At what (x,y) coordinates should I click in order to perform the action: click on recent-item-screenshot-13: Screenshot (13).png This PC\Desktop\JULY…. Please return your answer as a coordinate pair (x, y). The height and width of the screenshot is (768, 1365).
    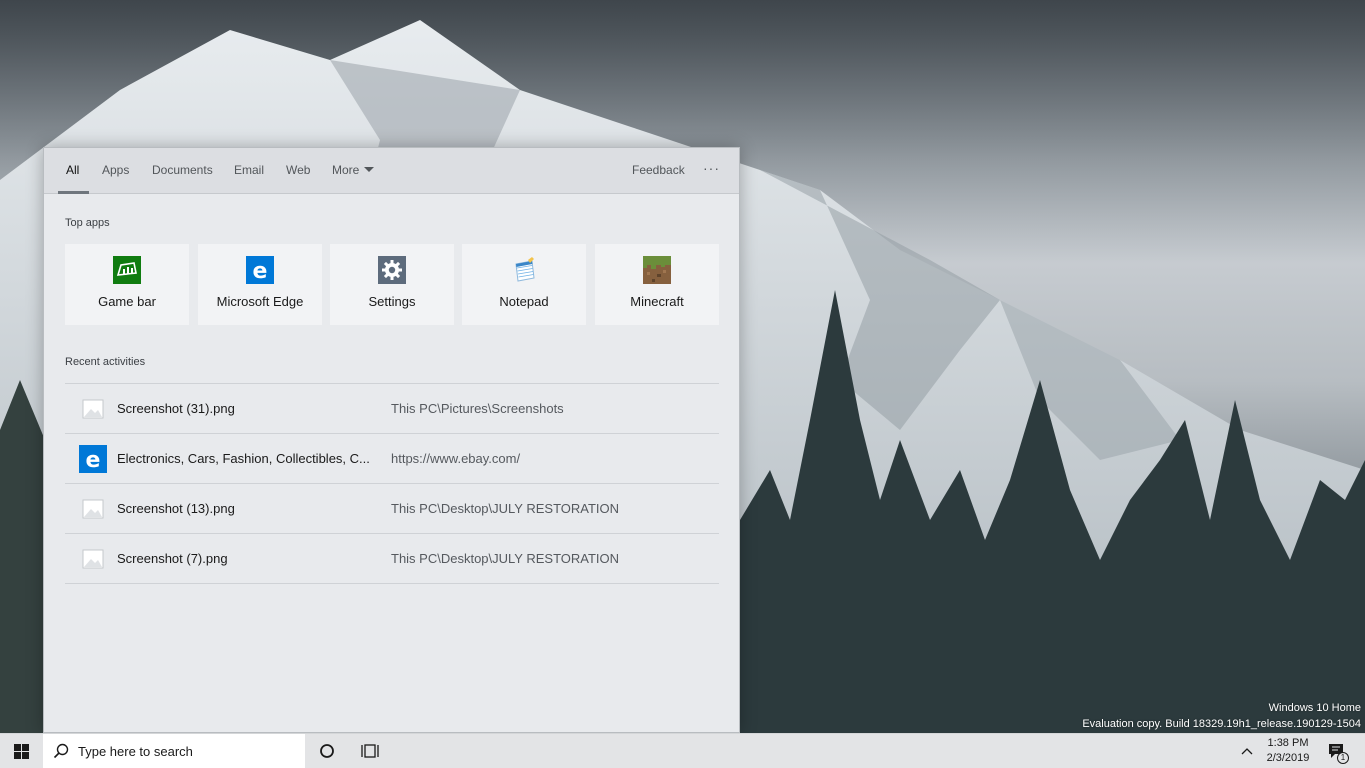
    Looking at the image, I should click on (392, 509).